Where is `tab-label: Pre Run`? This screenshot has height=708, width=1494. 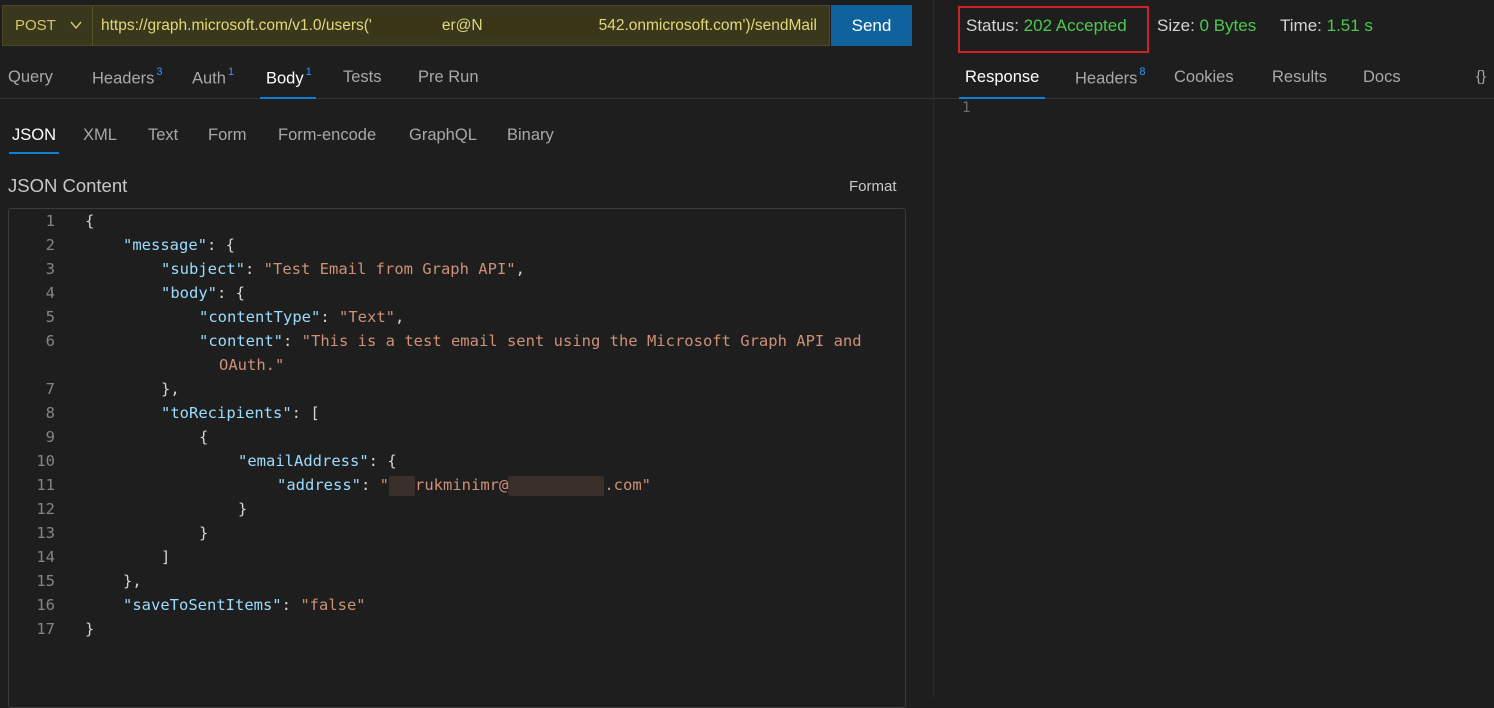
tab-label: Pre Run is located at coordinates (448, 77).